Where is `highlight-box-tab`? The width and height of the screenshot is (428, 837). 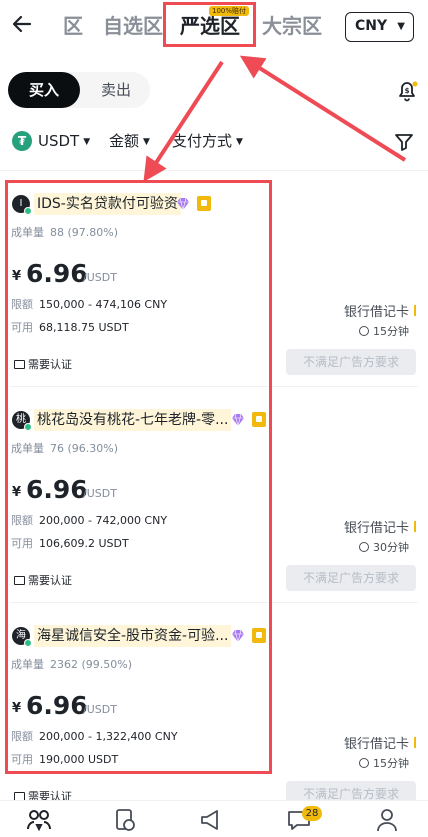 highlight-box-tab is located at coordinates (209, 24).